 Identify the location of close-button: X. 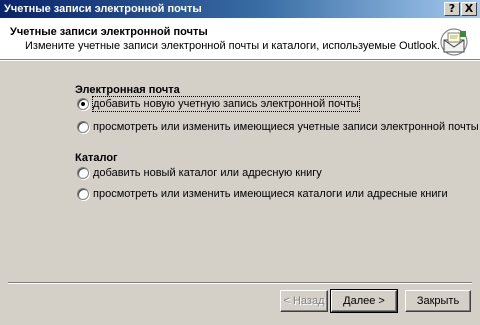
(469, 9).